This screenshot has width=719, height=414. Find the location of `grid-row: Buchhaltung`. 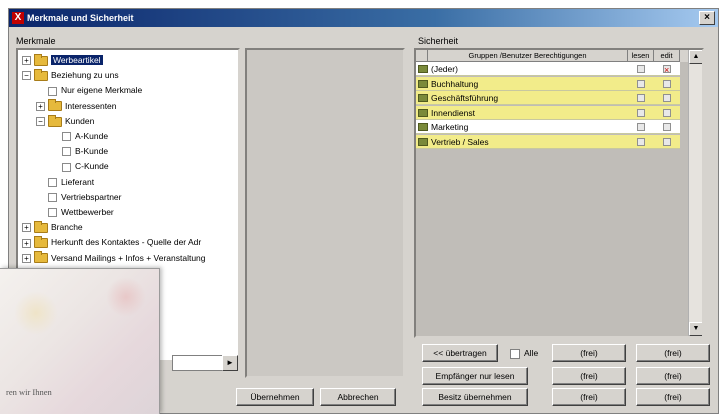

grid-row: Buchhaltung is located at coordinates (548, 83).